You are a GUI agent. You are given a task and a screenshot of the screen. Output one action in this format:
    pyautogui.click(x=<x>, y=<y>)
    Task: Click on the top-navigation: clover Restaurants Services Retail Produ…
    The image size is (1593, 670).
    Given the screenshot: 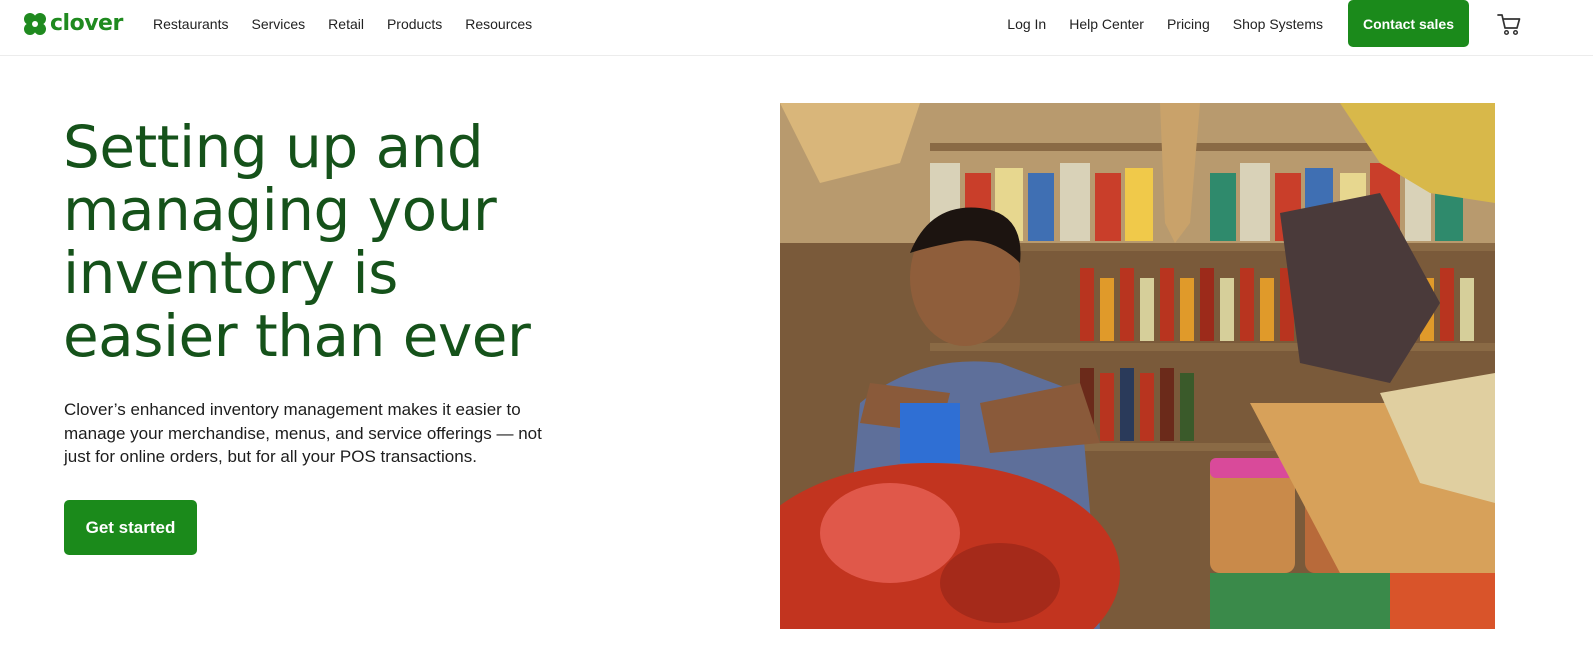 What is the action you would take?
    pyautogui.click(x=796, y=28)
    